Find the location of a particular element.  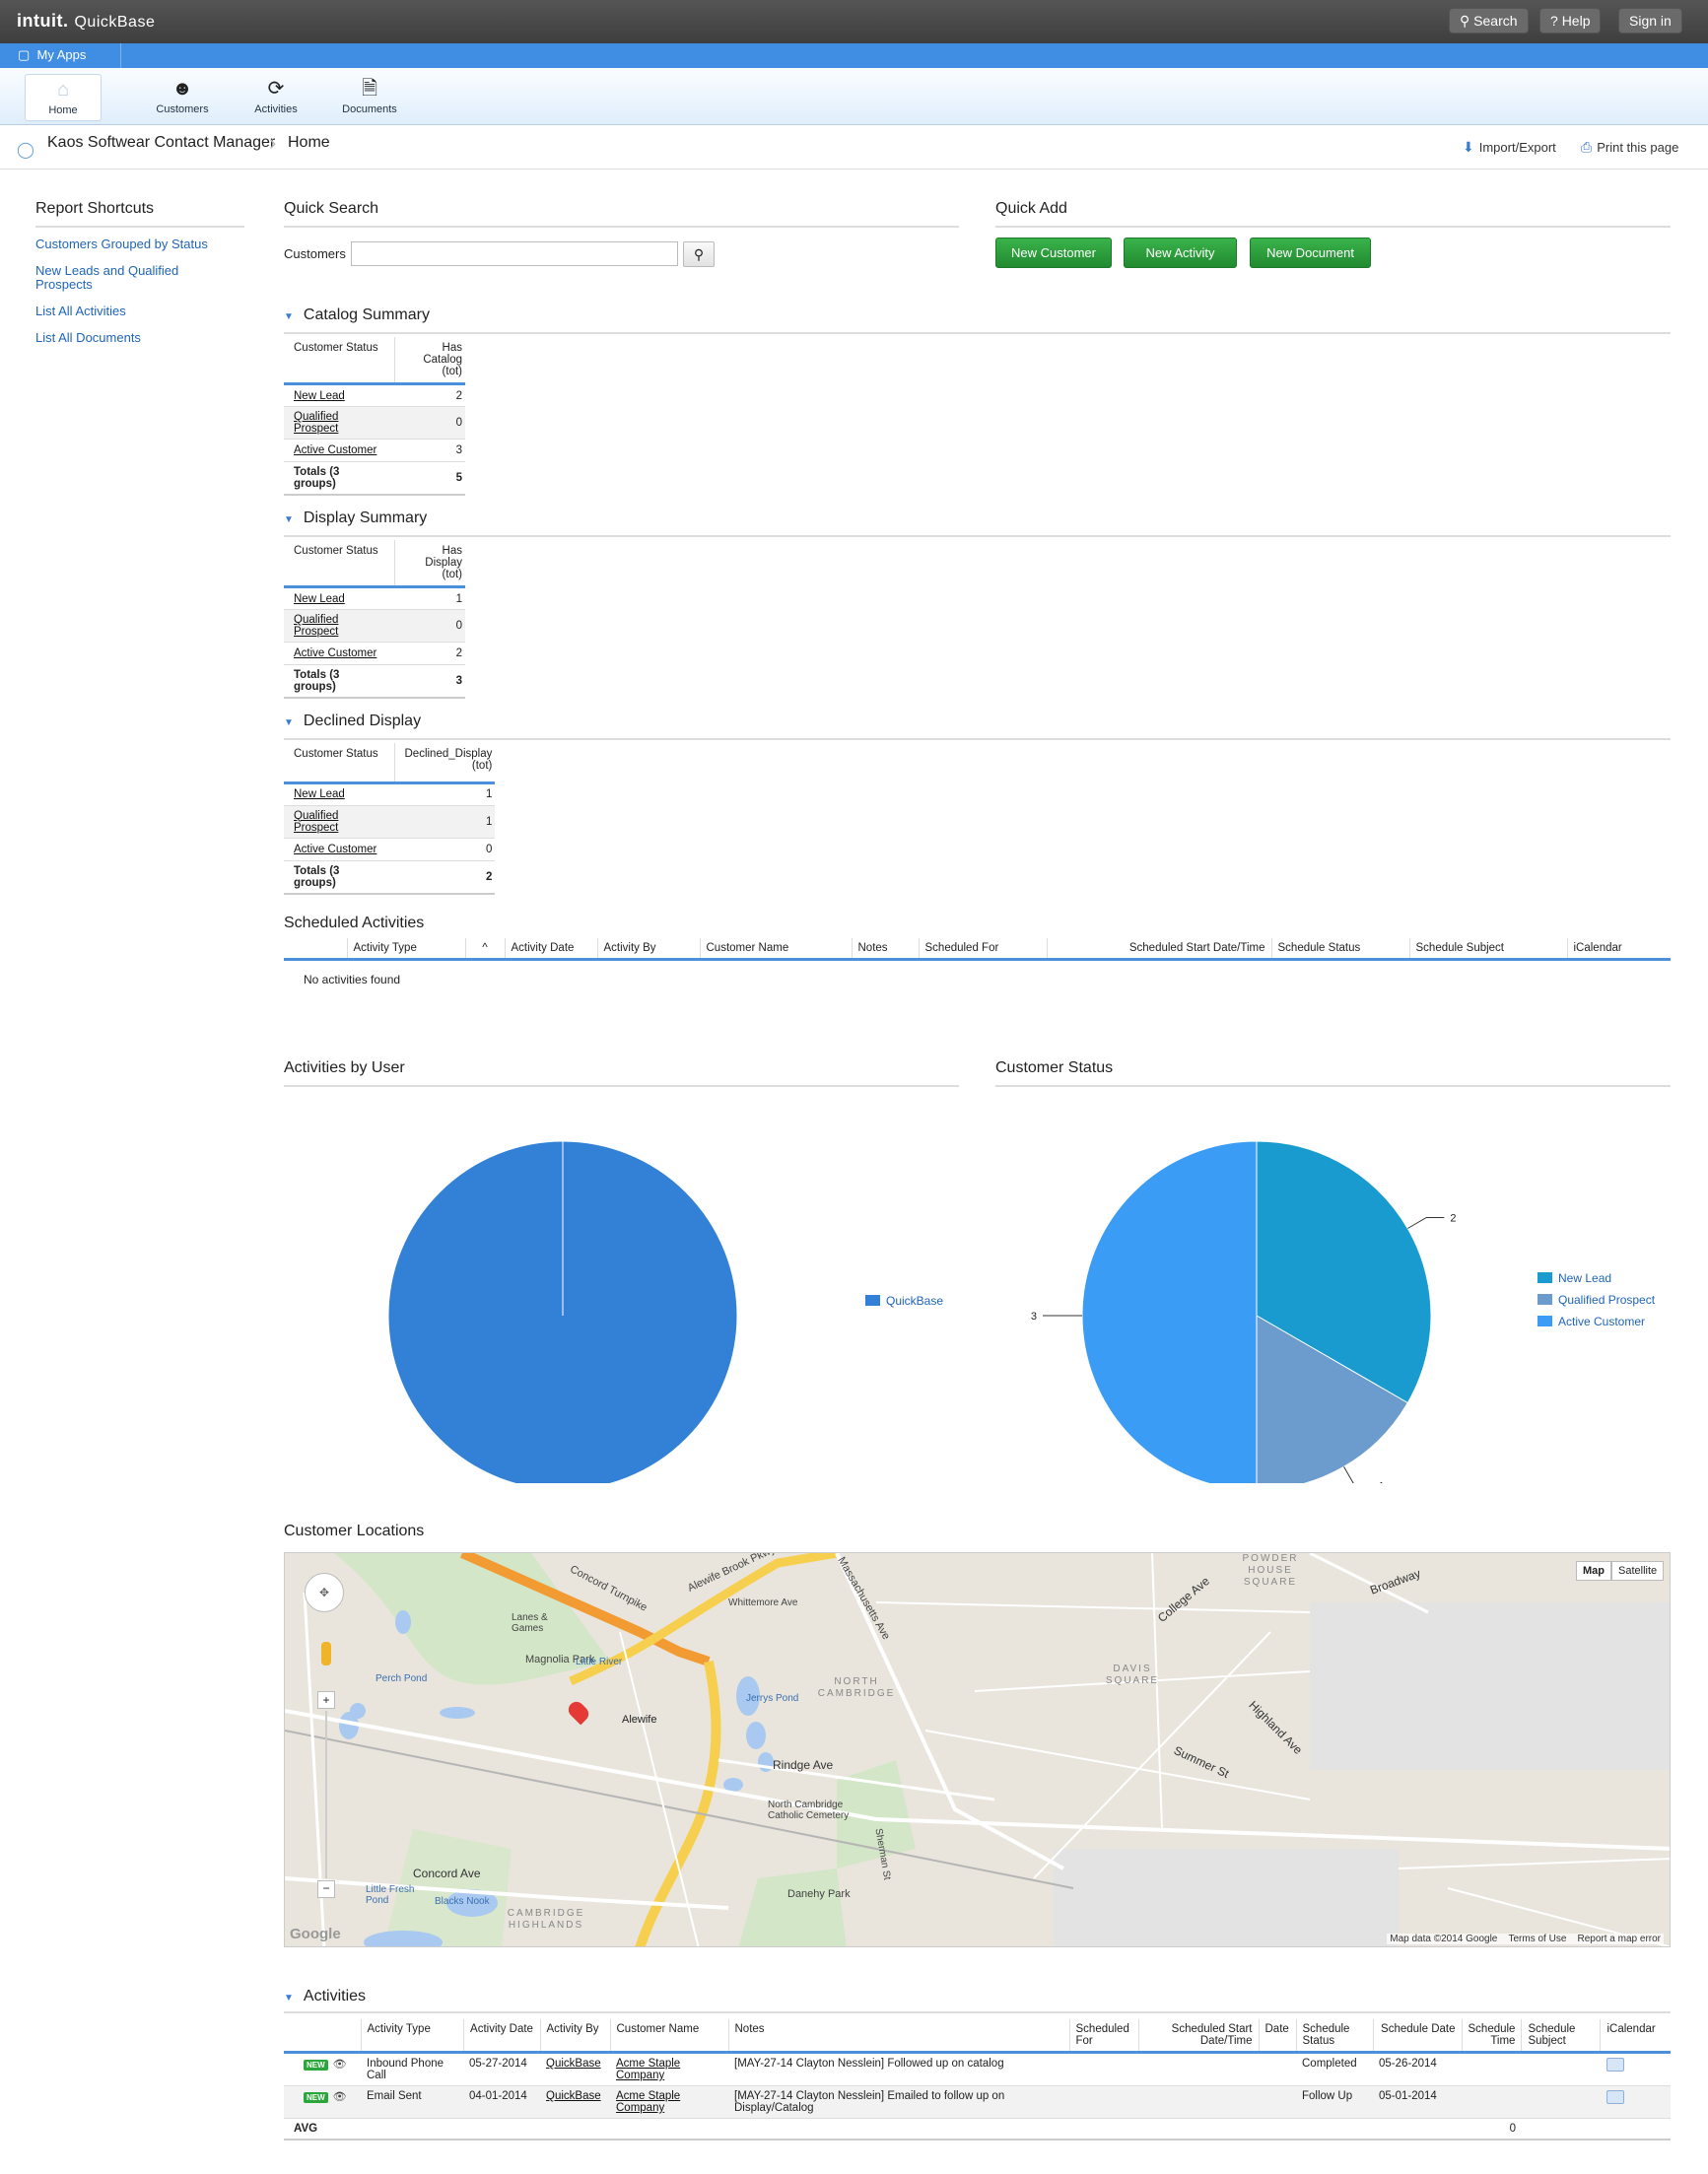

col-header: Schedule Date is located at coordinates (1418, 2037).